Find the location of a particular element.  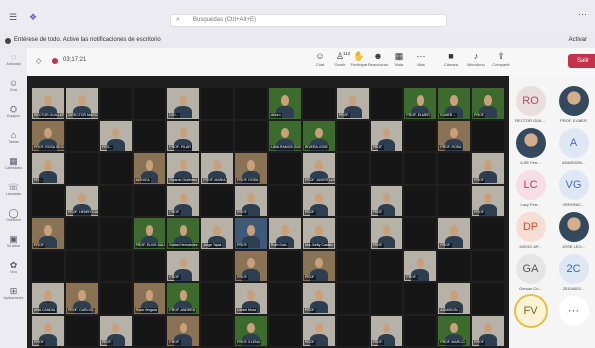

rail-item: ☺ Chat is located at coordinates (13, 85).